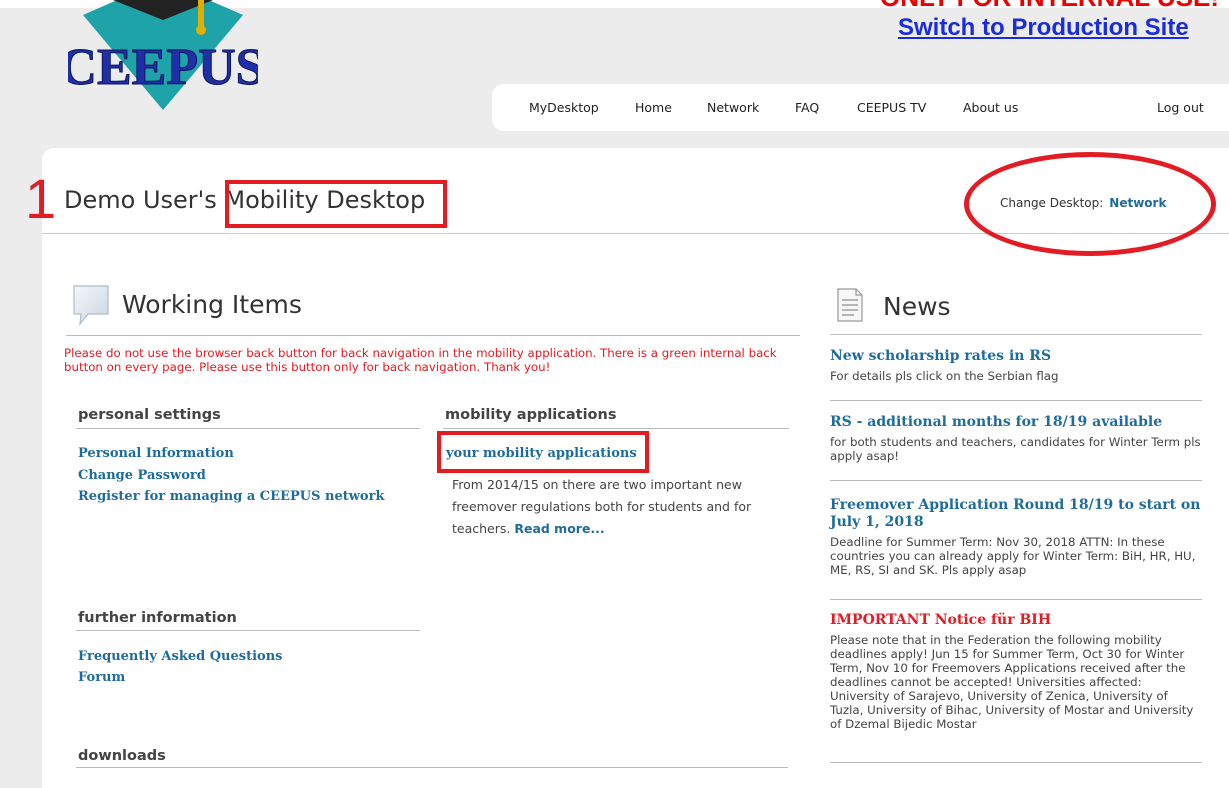  Describe the element at coordinates (891, 107) in the screenshot. I see `nav-ceepus-tv: CEEPUS TV` at that location.